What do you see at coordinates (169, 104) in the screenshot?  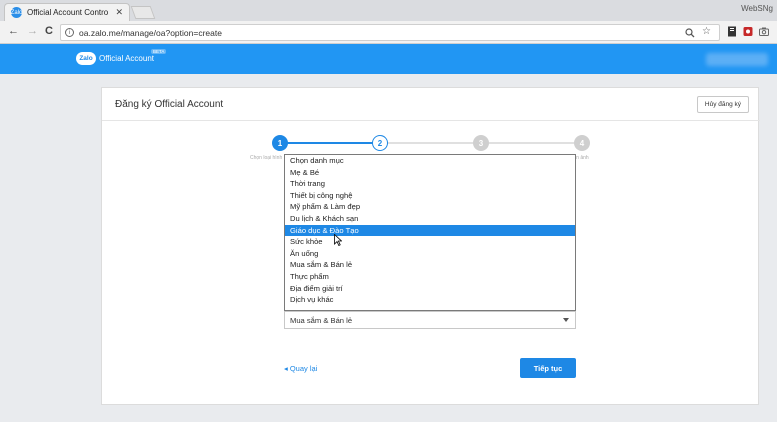 I see `page-title: Đăng ký Official Account` at bounding box center [169, 104].